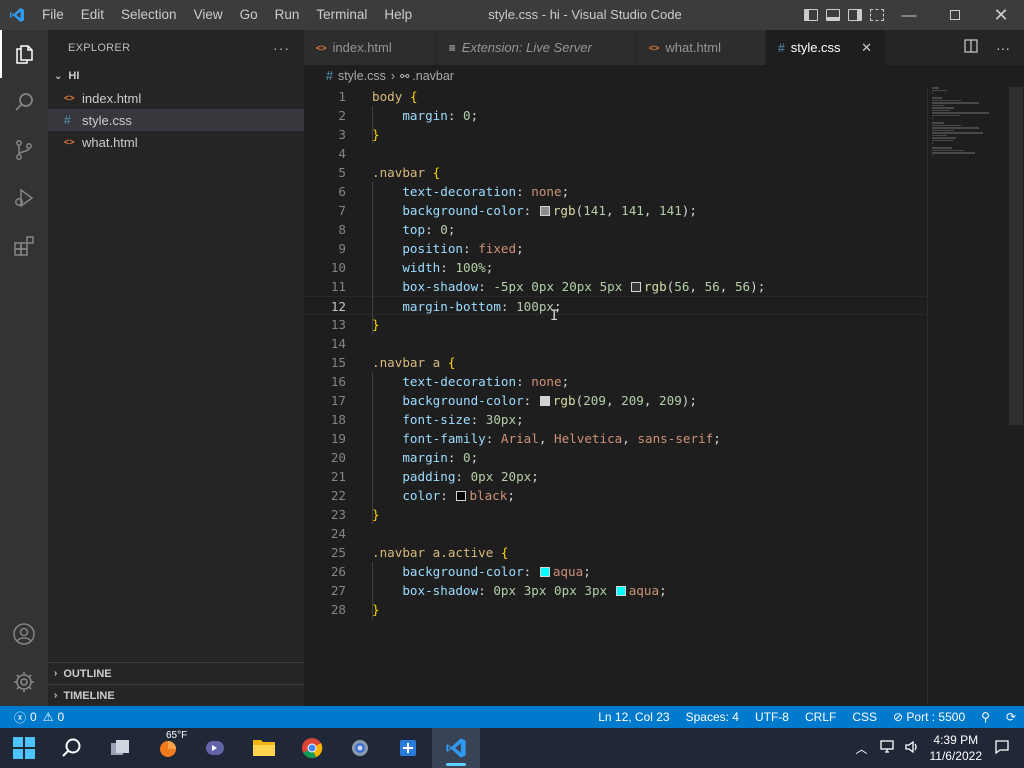  Describe the element at coordinates (470, 381) in the screenshot. I see `code-text: text-decoration: none;` at that location.